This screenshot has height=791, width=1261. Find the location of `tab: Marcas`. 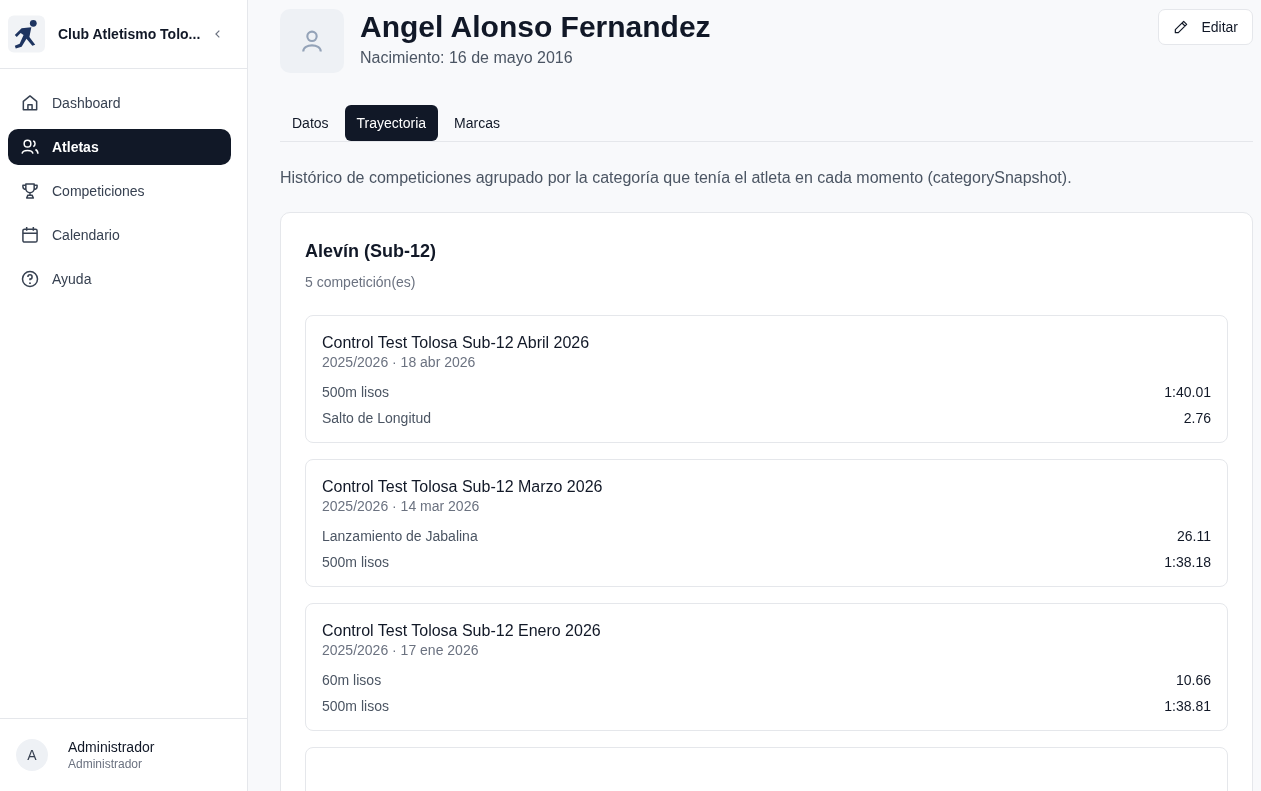

tab: Marcas is located at coordinates (477, 123).